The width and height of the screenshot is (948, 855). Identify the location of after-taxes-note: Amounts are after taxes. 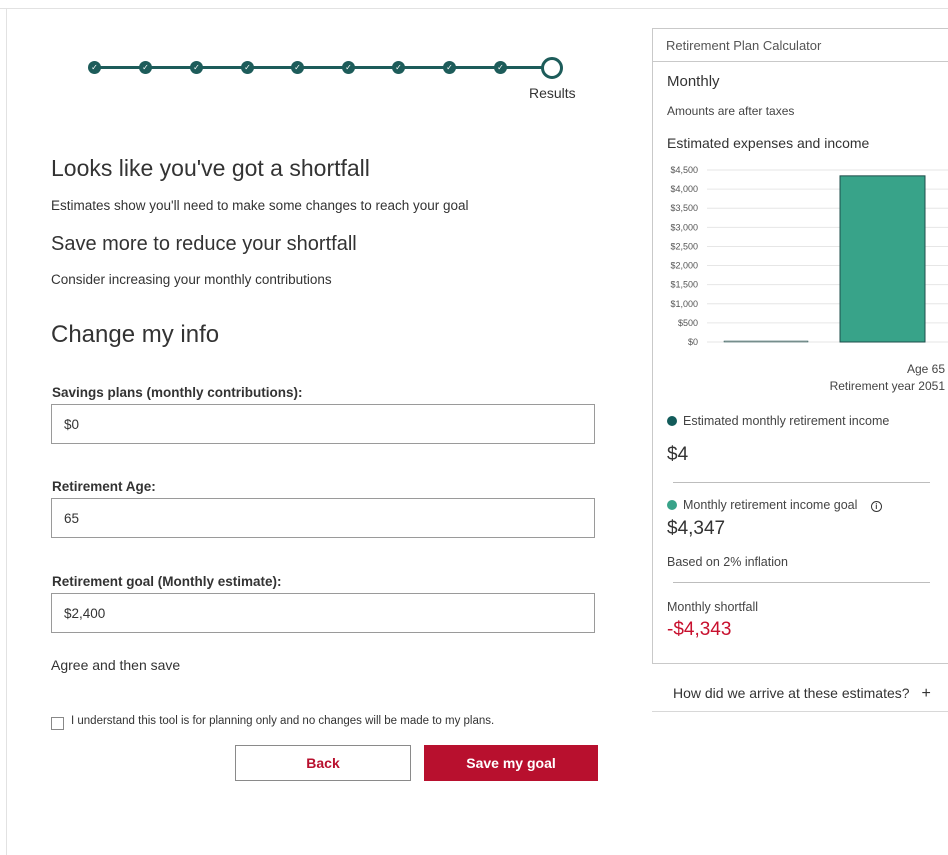
(731, 111).